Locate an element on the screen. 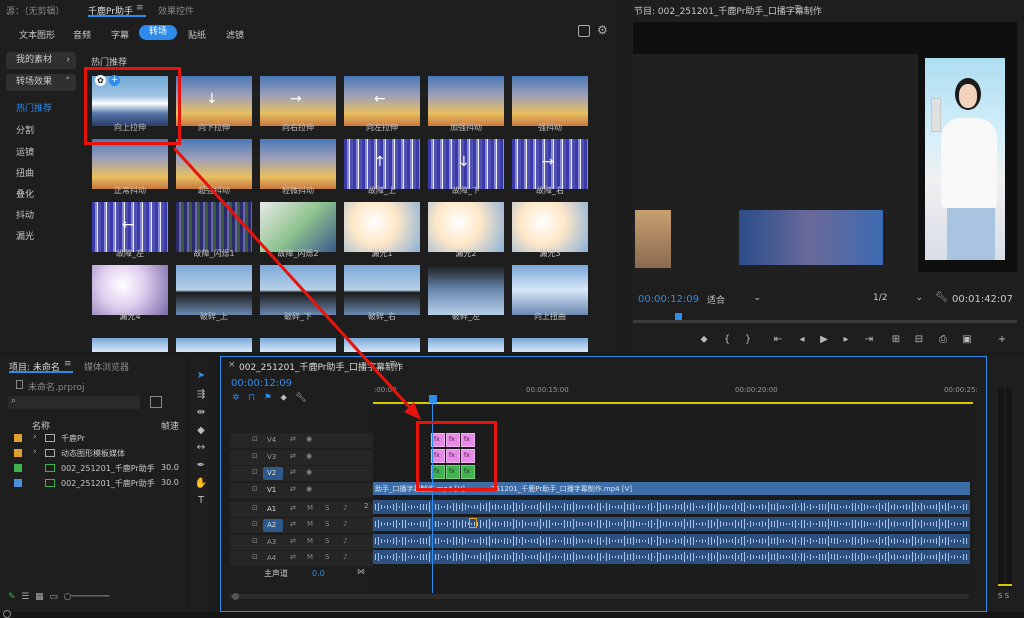  red-arrow-line is located at coordinates (293, 279).